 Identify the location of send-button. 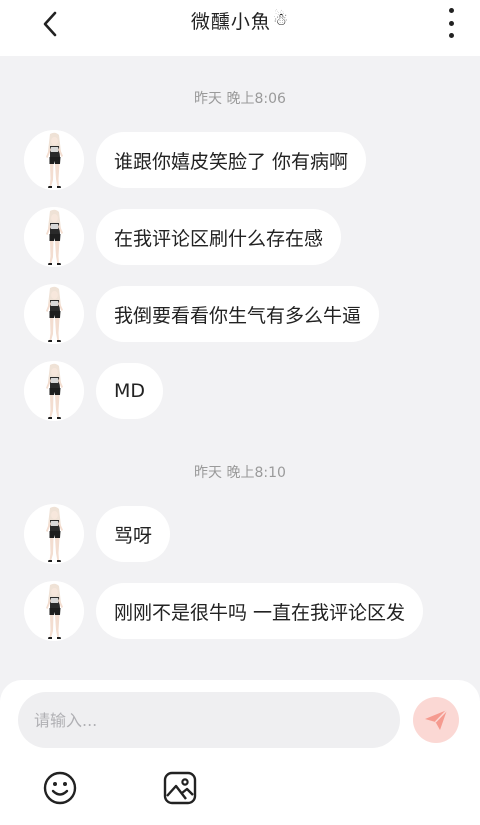
(436, 720).